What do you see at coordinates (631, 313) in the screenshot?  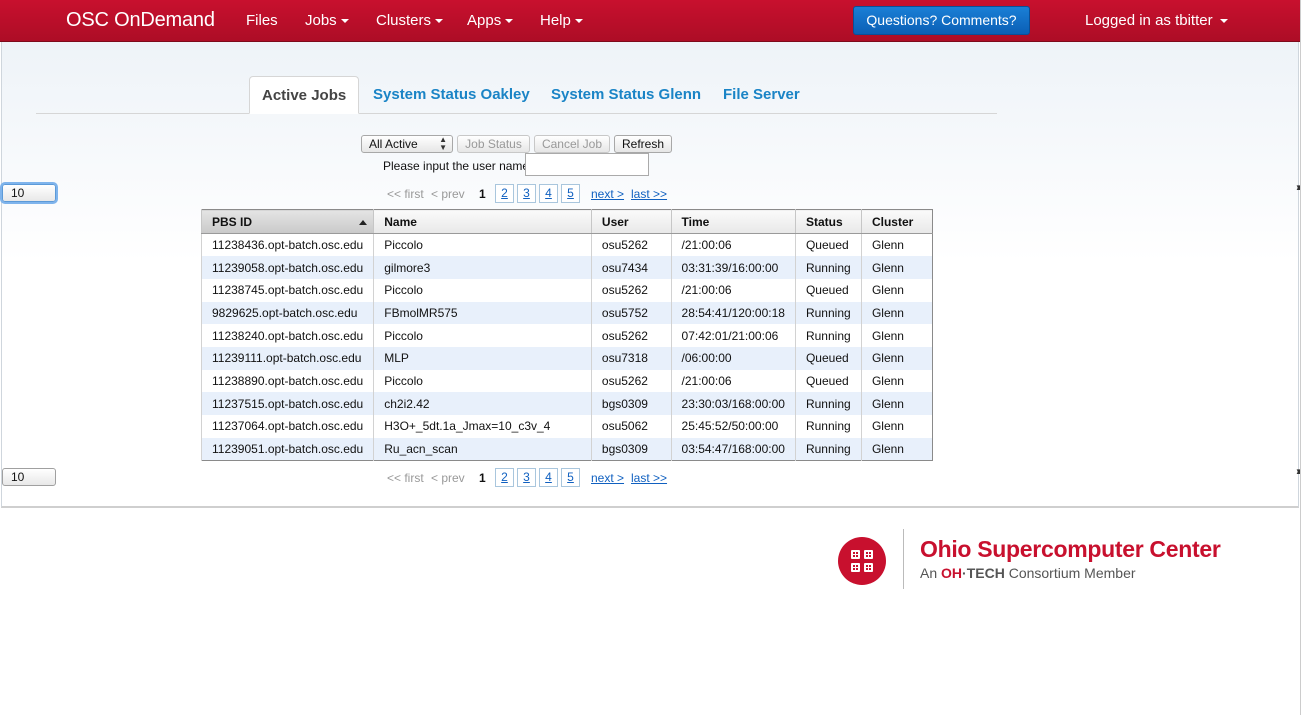 I see `cell-user: osu5752` at bounding box center [631, 313].